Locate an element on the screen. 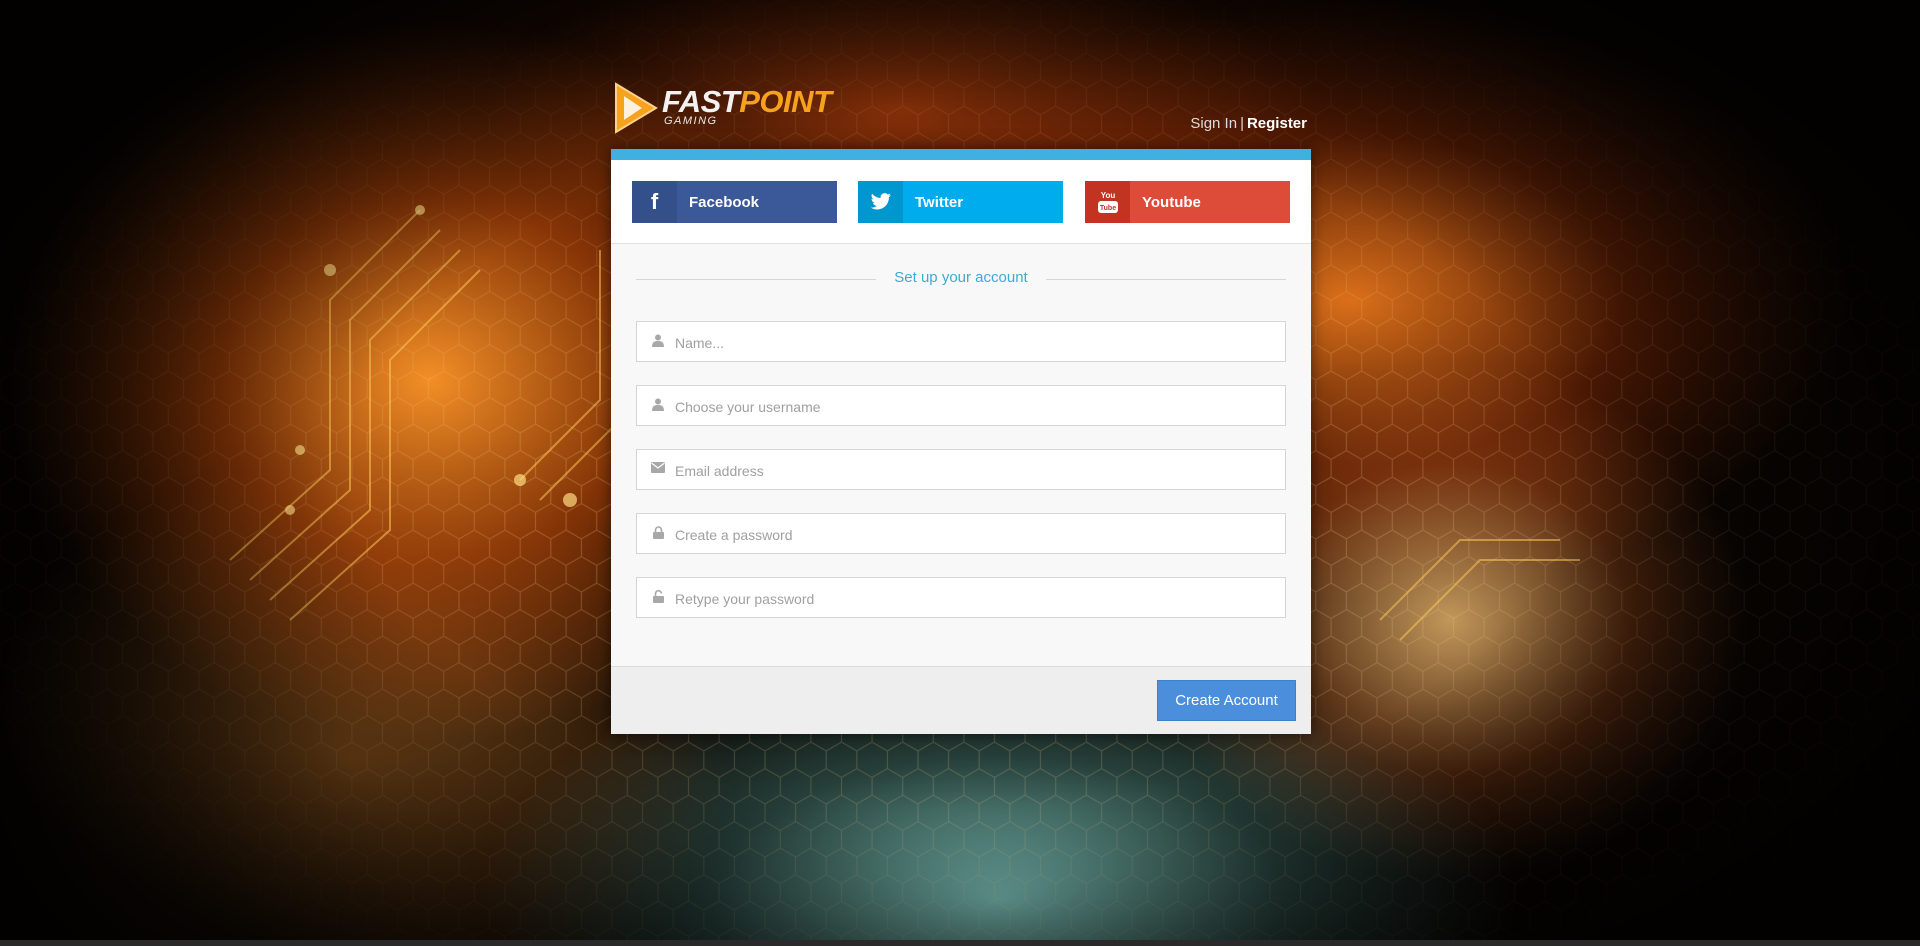 The image size is (1920, 946). logo-wordmark: FASTPOINT is located at coordinates (747, 101).